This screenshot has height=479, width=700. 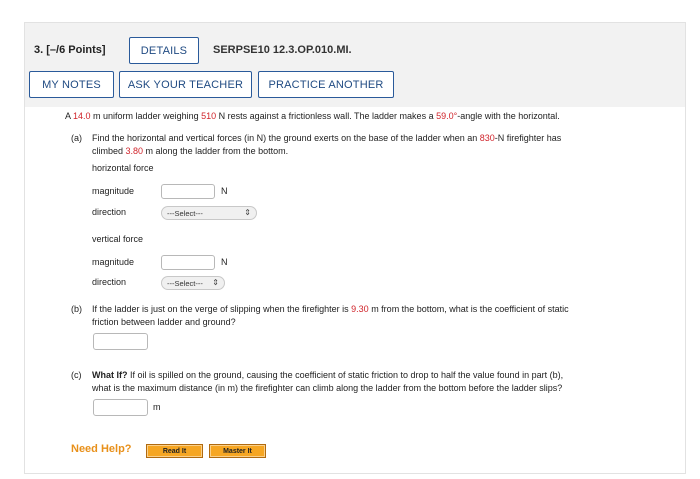 I want to click on read-it-button: Read It, so click(x=174, y=451).